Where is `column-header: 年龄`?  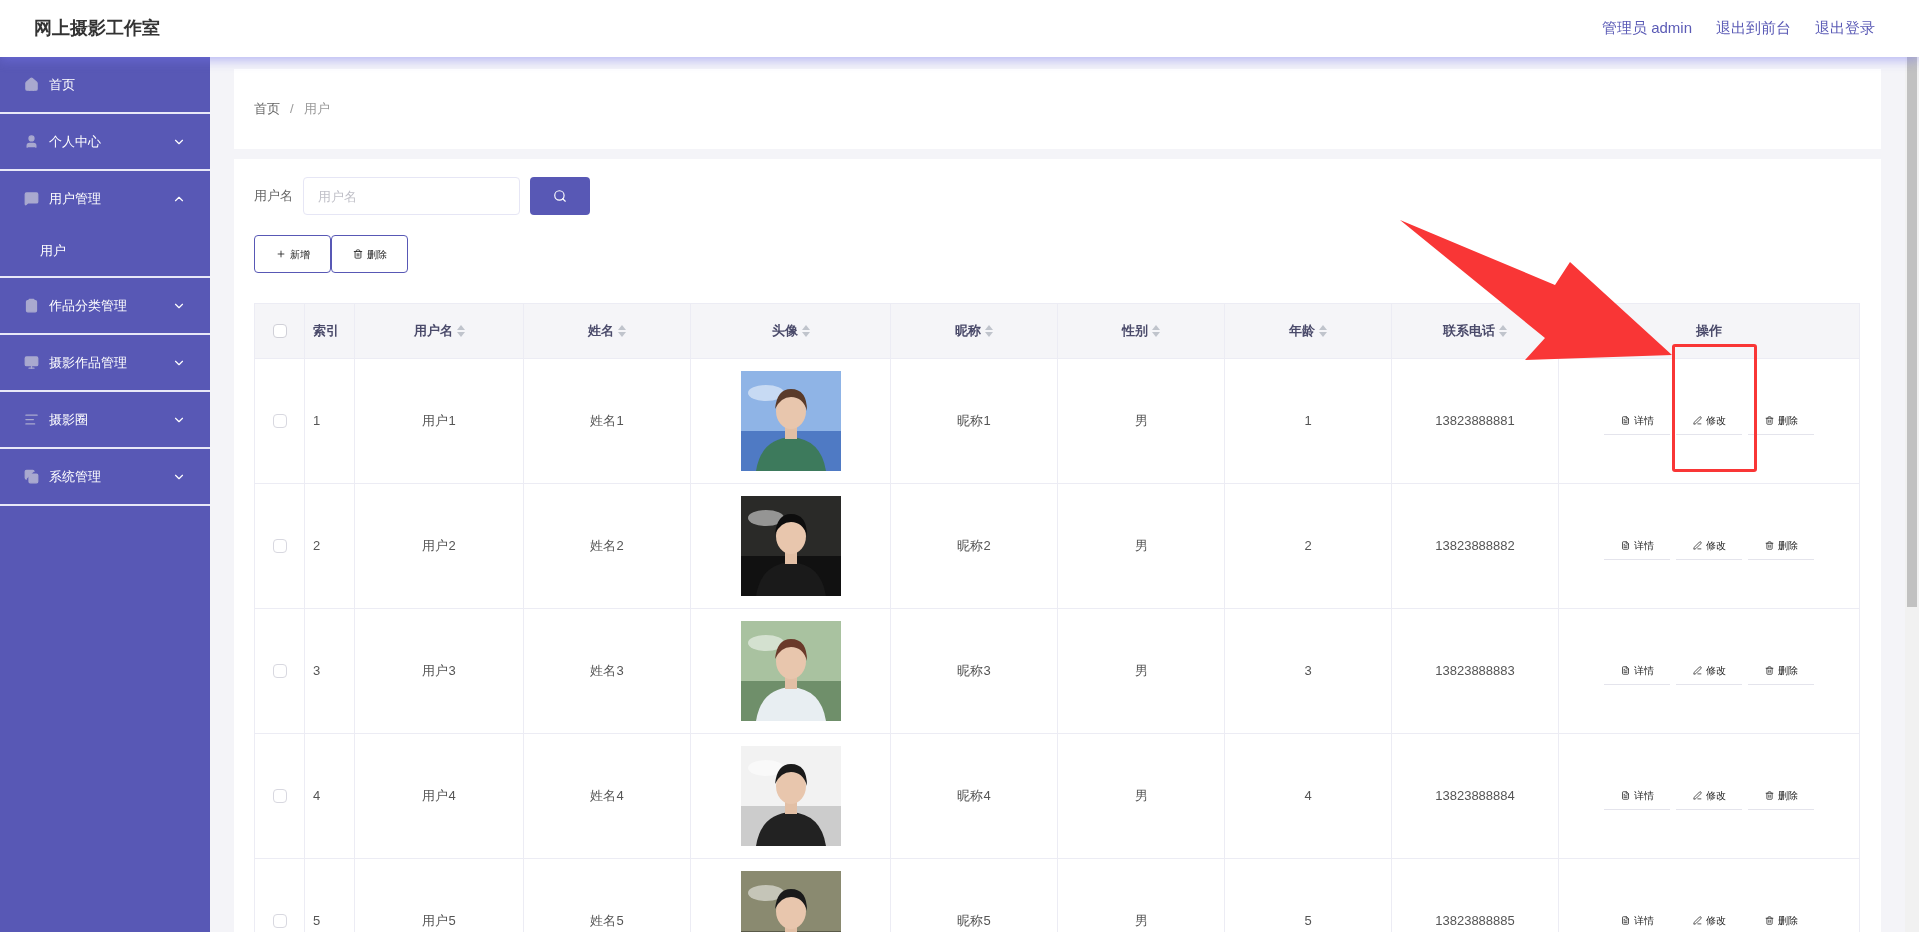 column-header: 年龄 is located at coordinates (1308, 331).